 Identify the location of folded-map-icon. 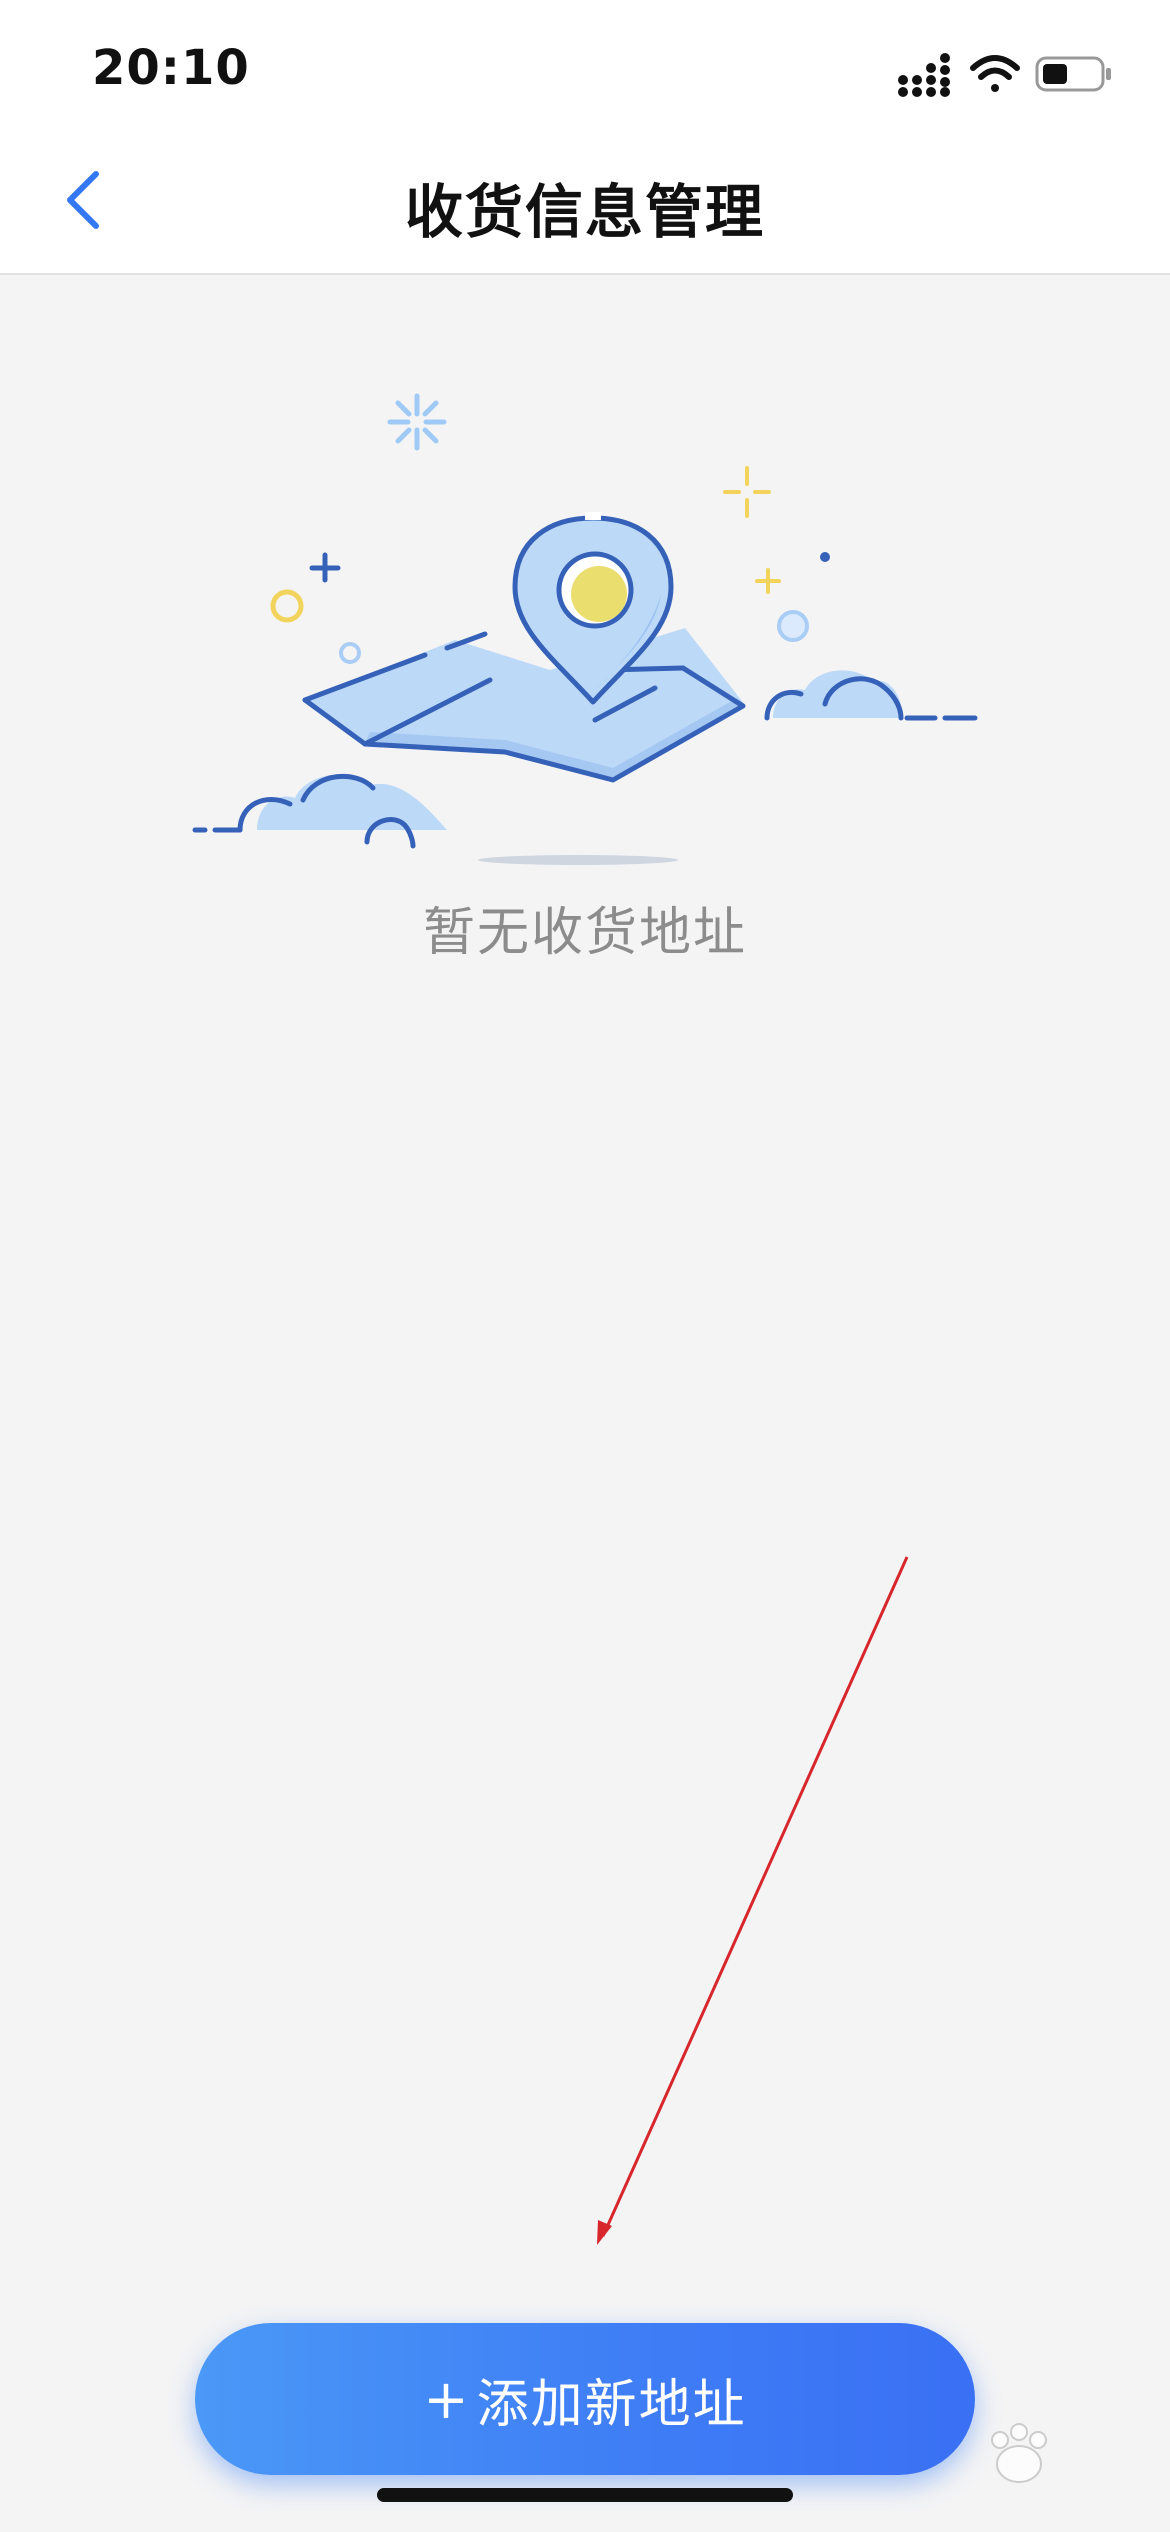
(524, 705).